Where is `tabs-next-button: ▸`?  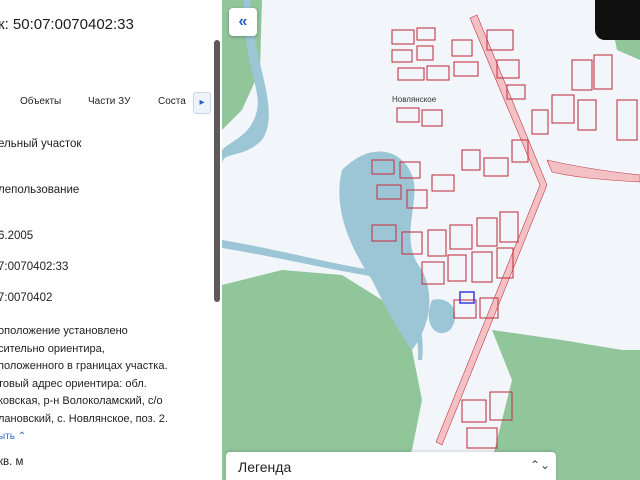 tabs-next-button: ▸ is located at coordinates (202, 103).